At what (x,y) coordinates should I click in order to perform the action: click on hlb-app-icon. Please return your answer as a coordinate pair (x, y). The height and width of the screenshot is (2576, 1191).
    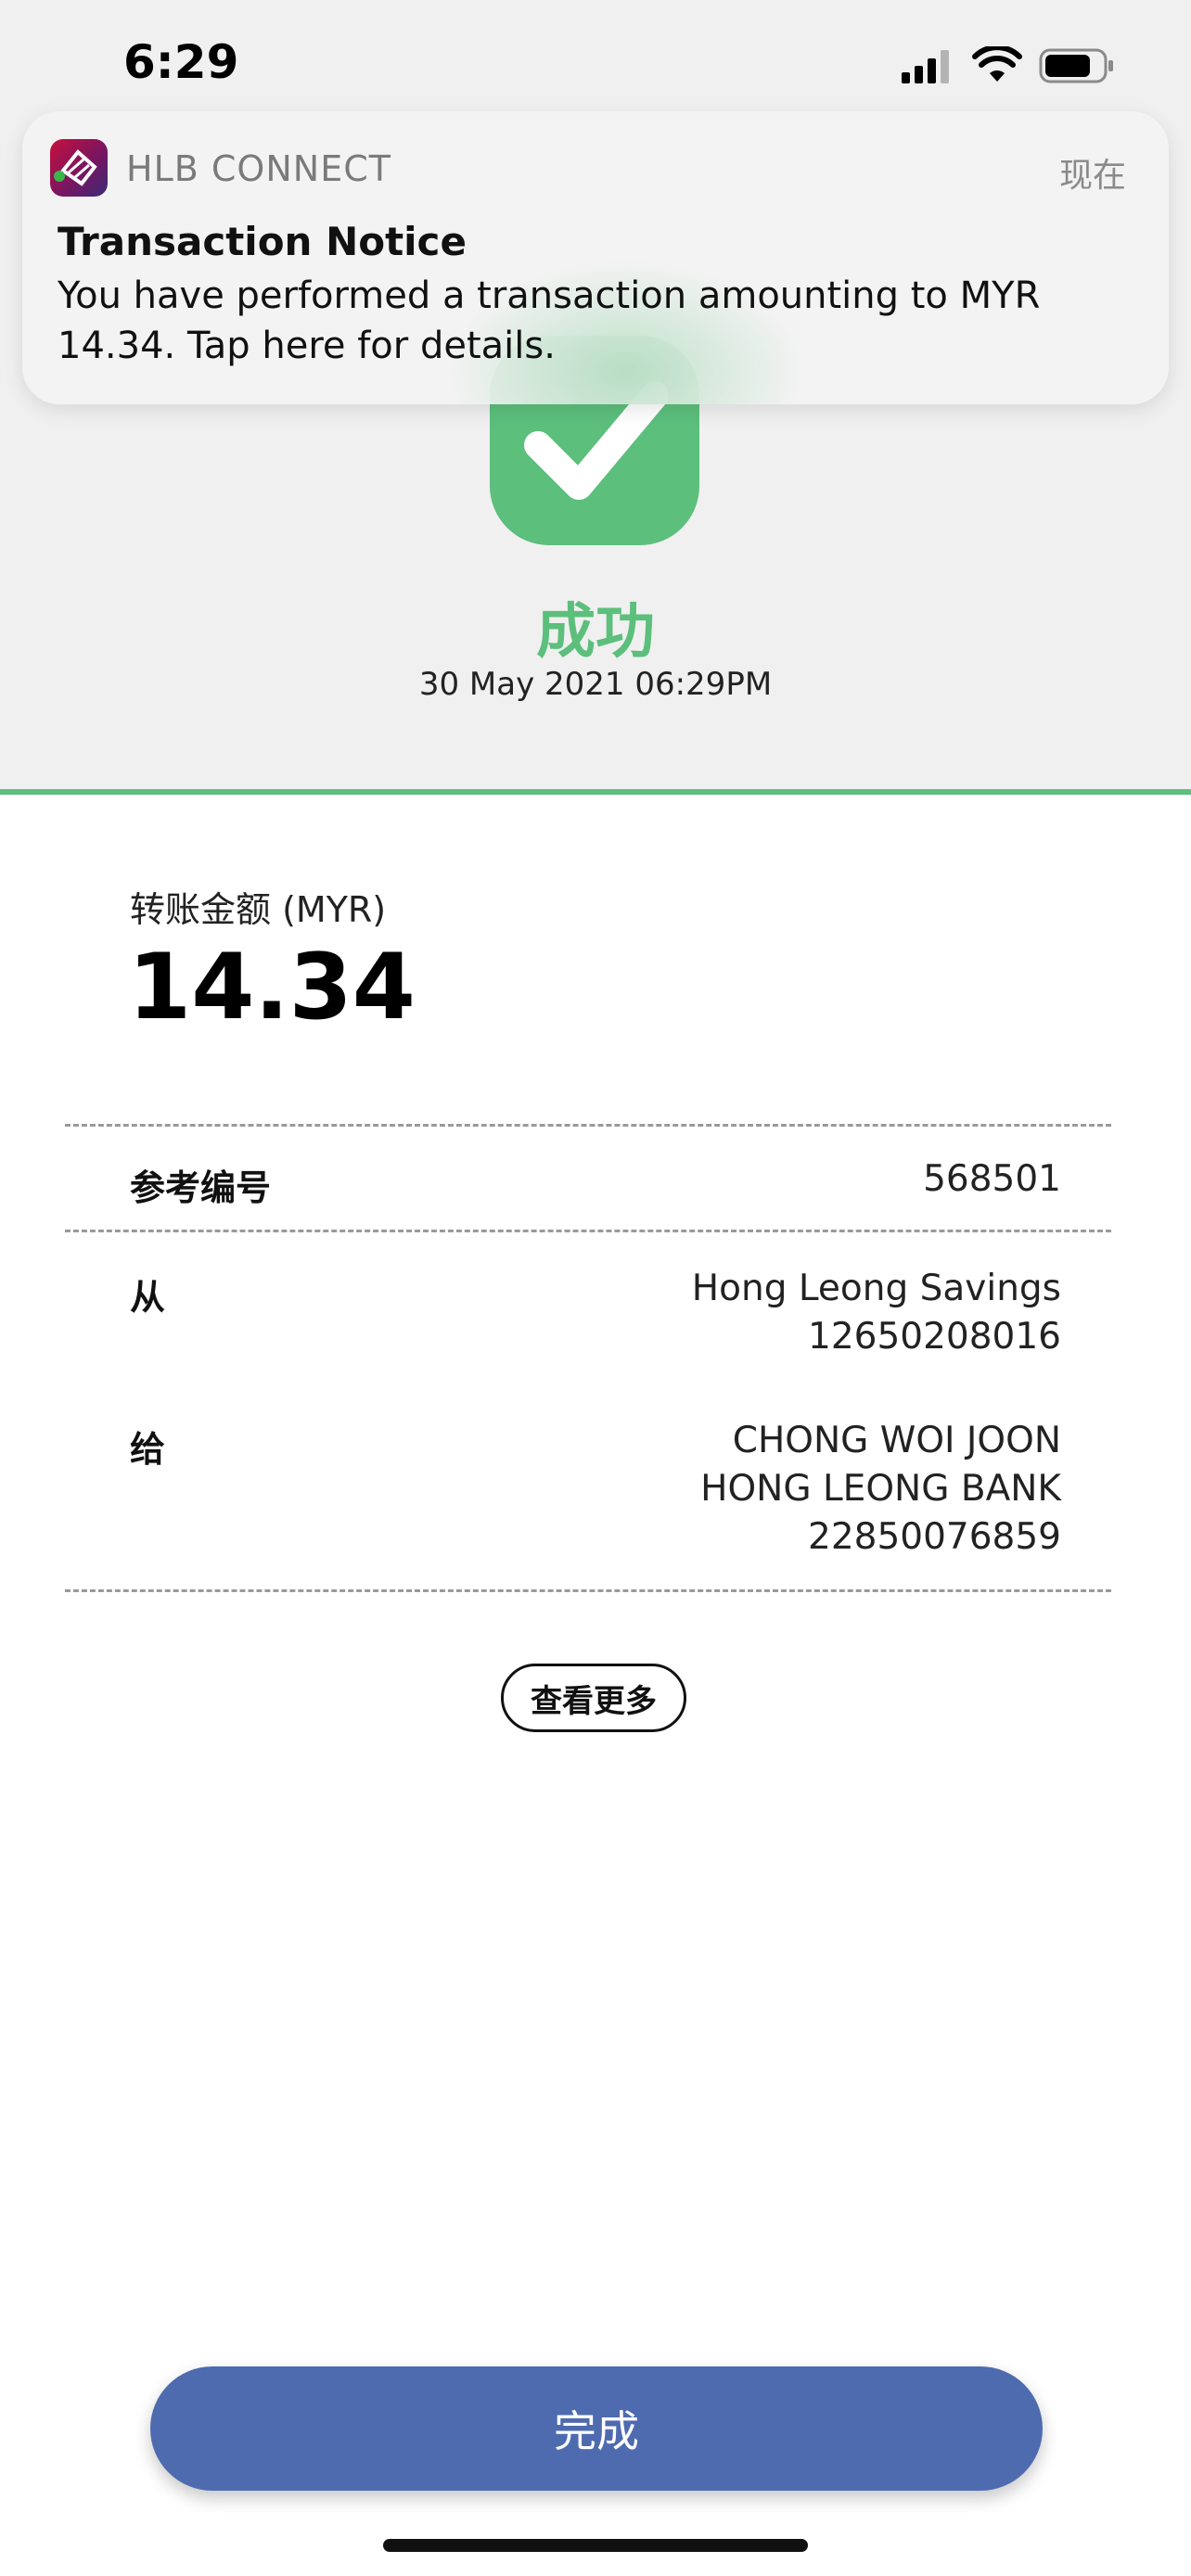
    Looking at the image, I should click on (79, 168).